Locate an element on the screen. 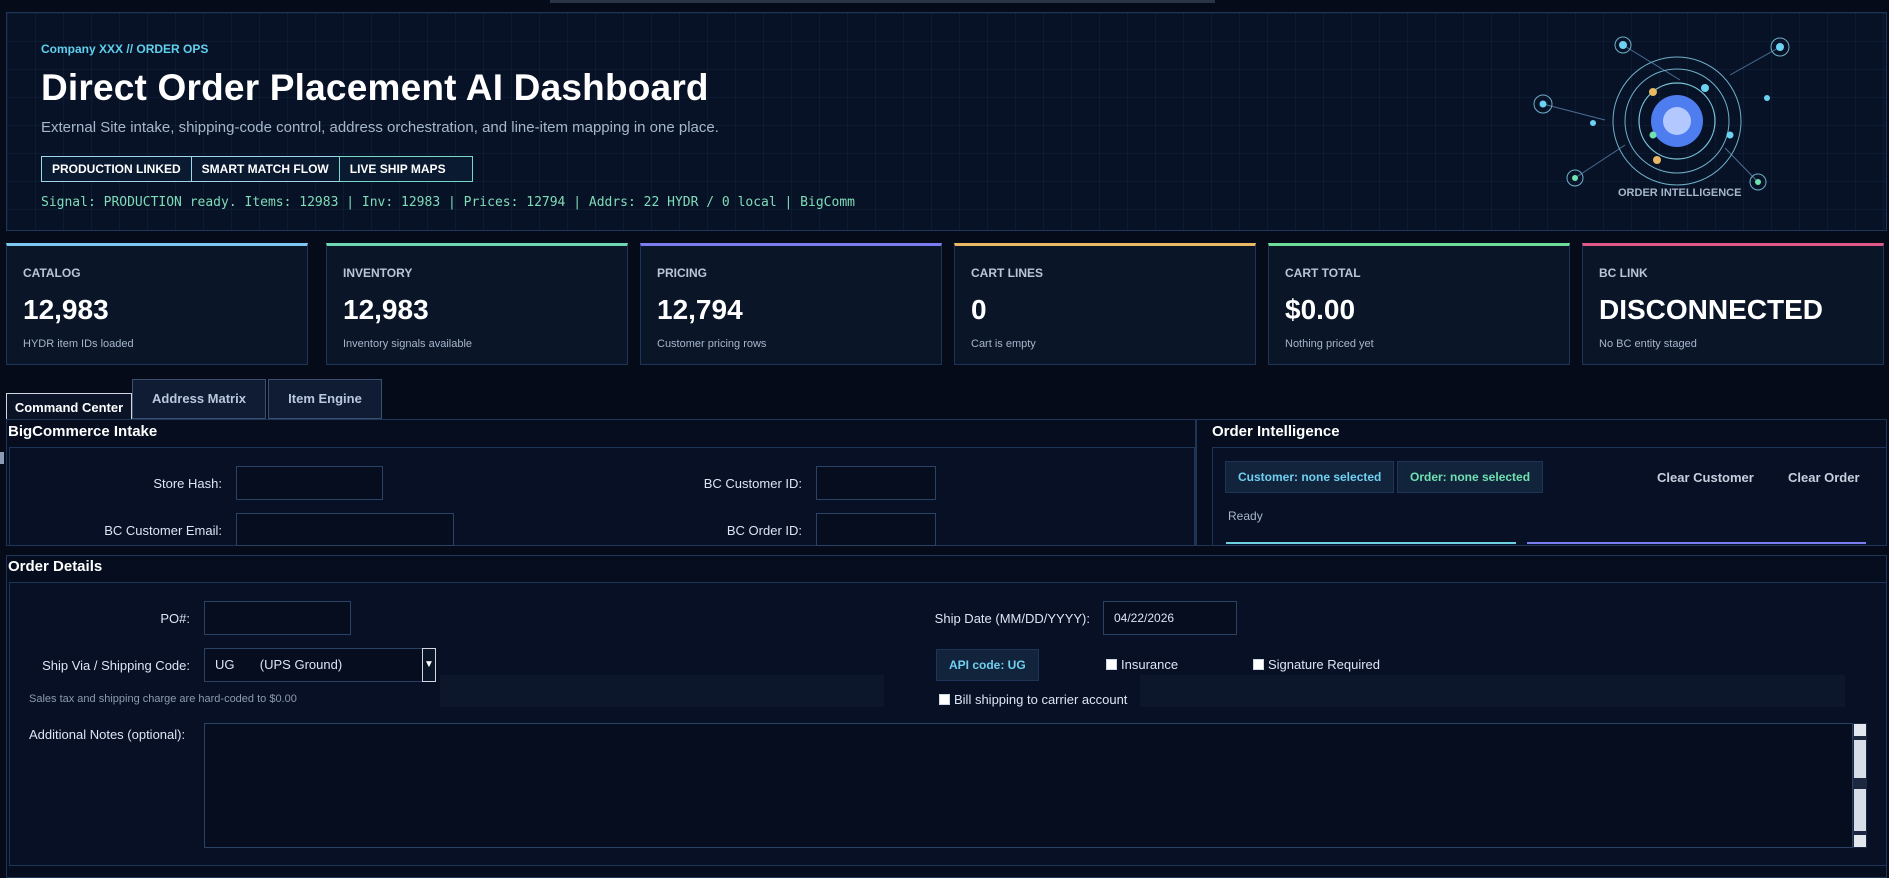  kpi-caption: Customer pricing rows is located at coordinates (712, 344).